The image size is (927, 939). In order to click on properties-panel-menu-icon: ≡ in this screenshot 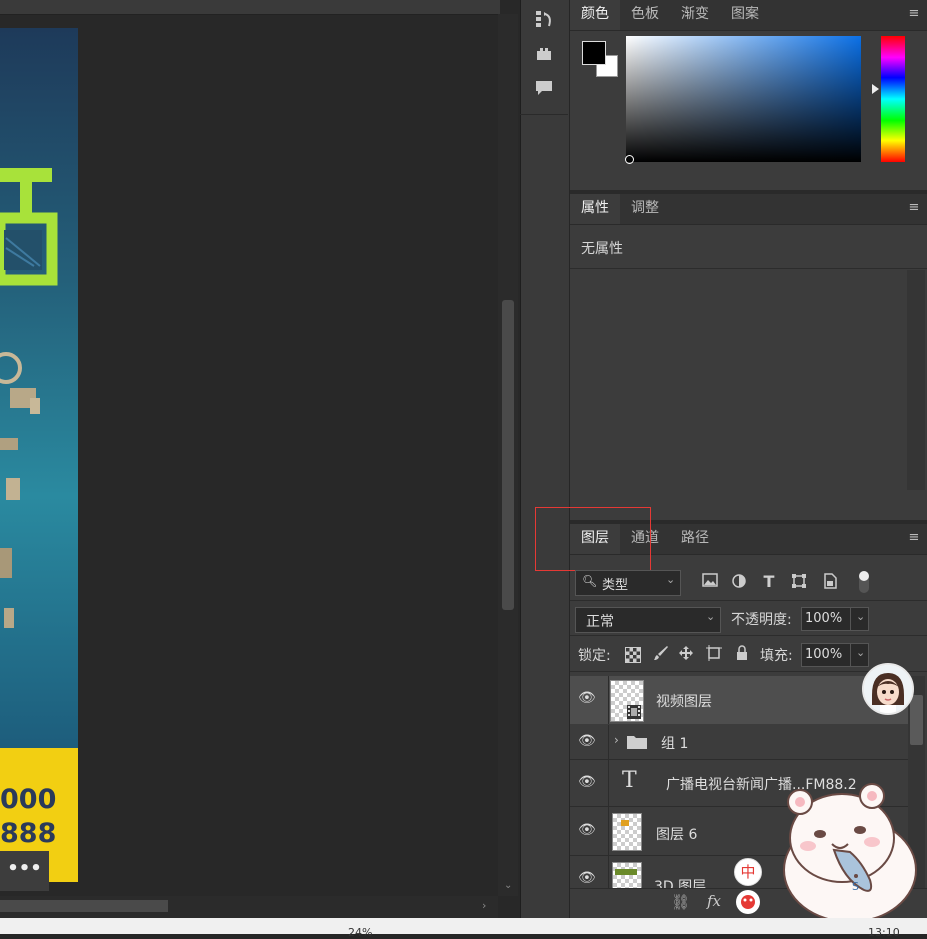, I will do `click(914, 209)`.